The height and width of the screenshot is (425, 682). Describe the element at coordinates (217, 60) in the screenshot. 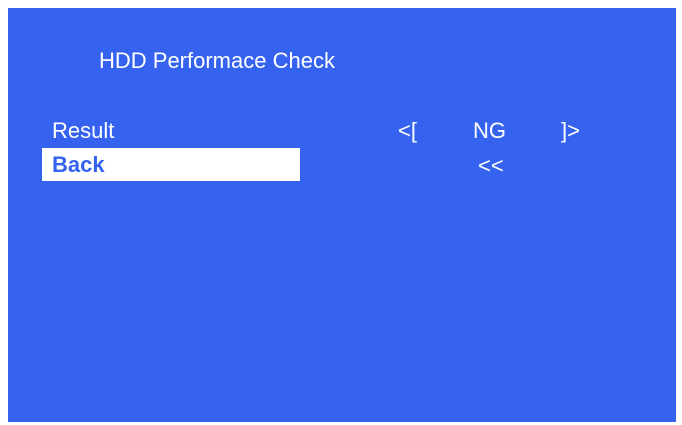

I see `page-title: HDD Performace Check` at that location.